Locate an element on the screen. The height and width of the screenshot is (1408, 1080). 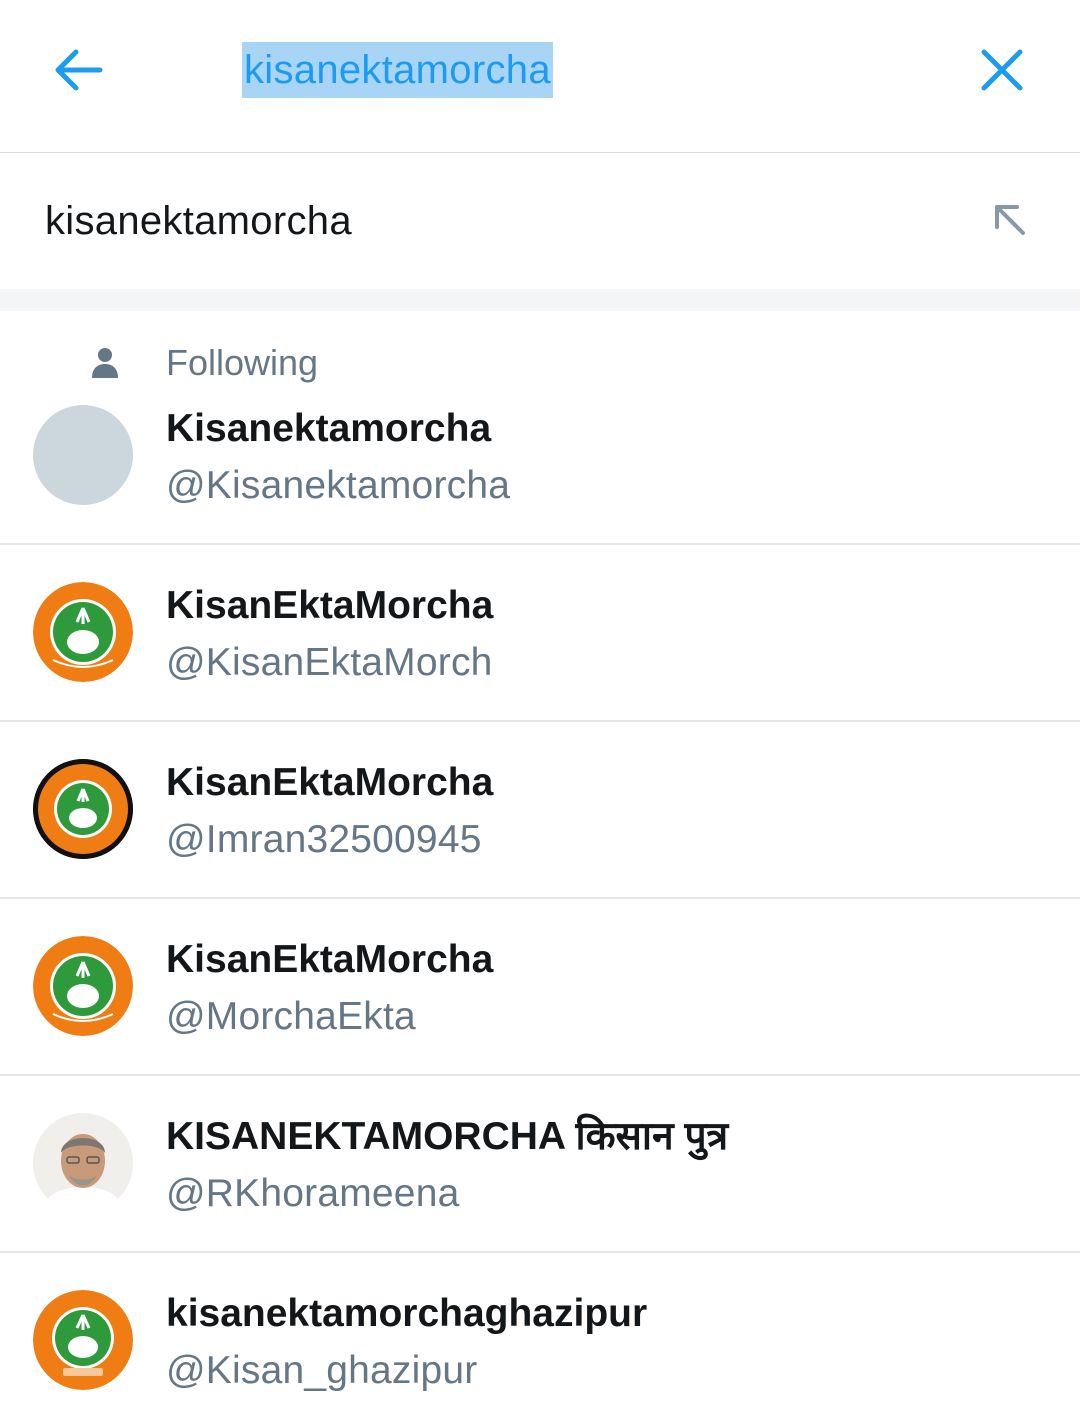
search-header: kisanektamorcha is located at coordinates (540, 76).